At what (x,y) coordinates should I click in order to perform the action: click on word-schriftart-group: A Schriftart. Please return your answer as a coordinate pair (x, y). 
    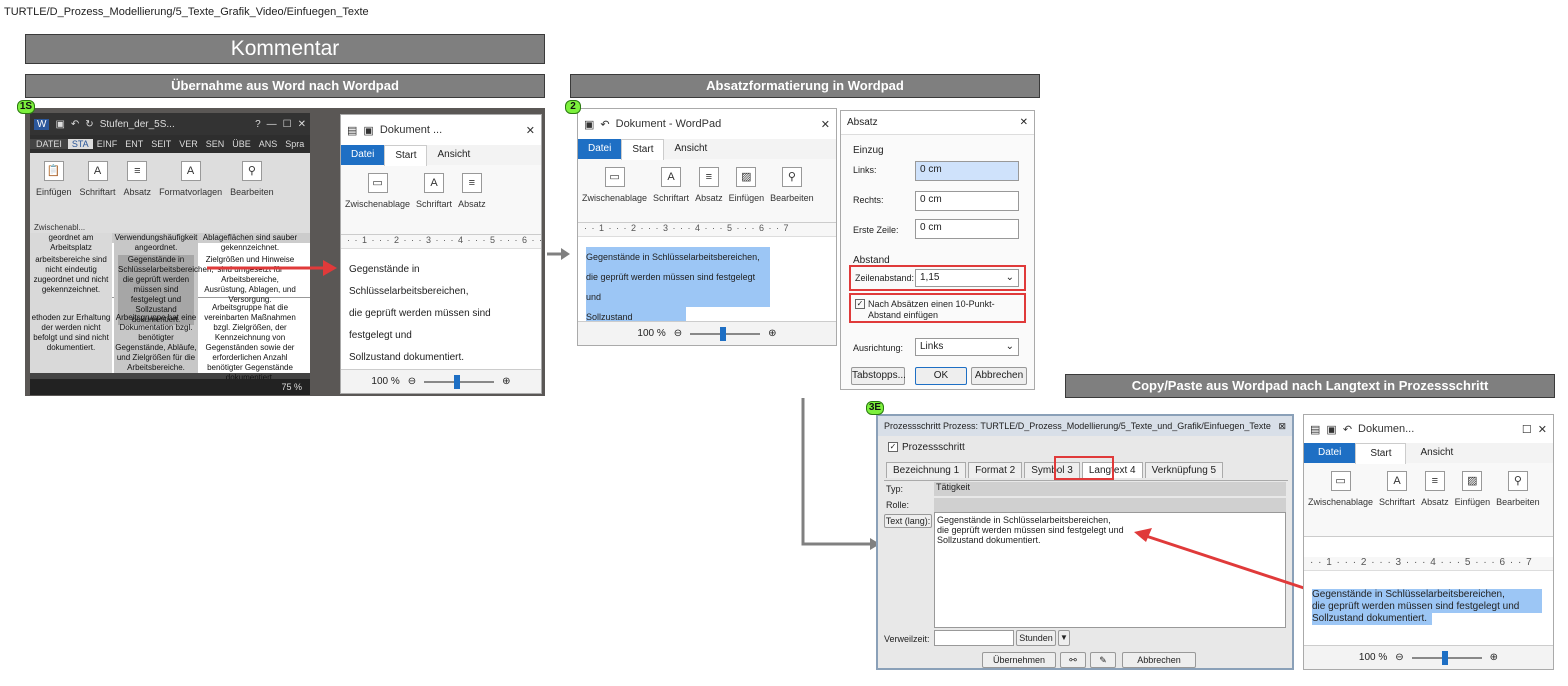
    Looking at the image, I should click on (98, 188).